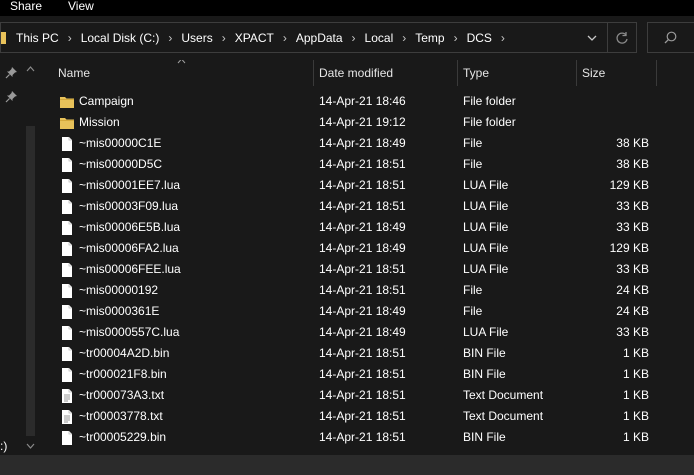 This screenshot has width=694, height=475. What do you see at coordinates (670, 37) in the screenshot?
I see `search-input` at bounding box center [670, 37].